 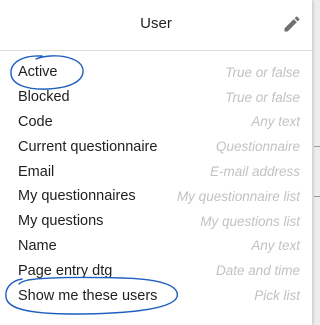 What do you see at coordinates (250, 221) in the screenshot?
I see `field-type: My questions list` at bounding box center [250, 221].